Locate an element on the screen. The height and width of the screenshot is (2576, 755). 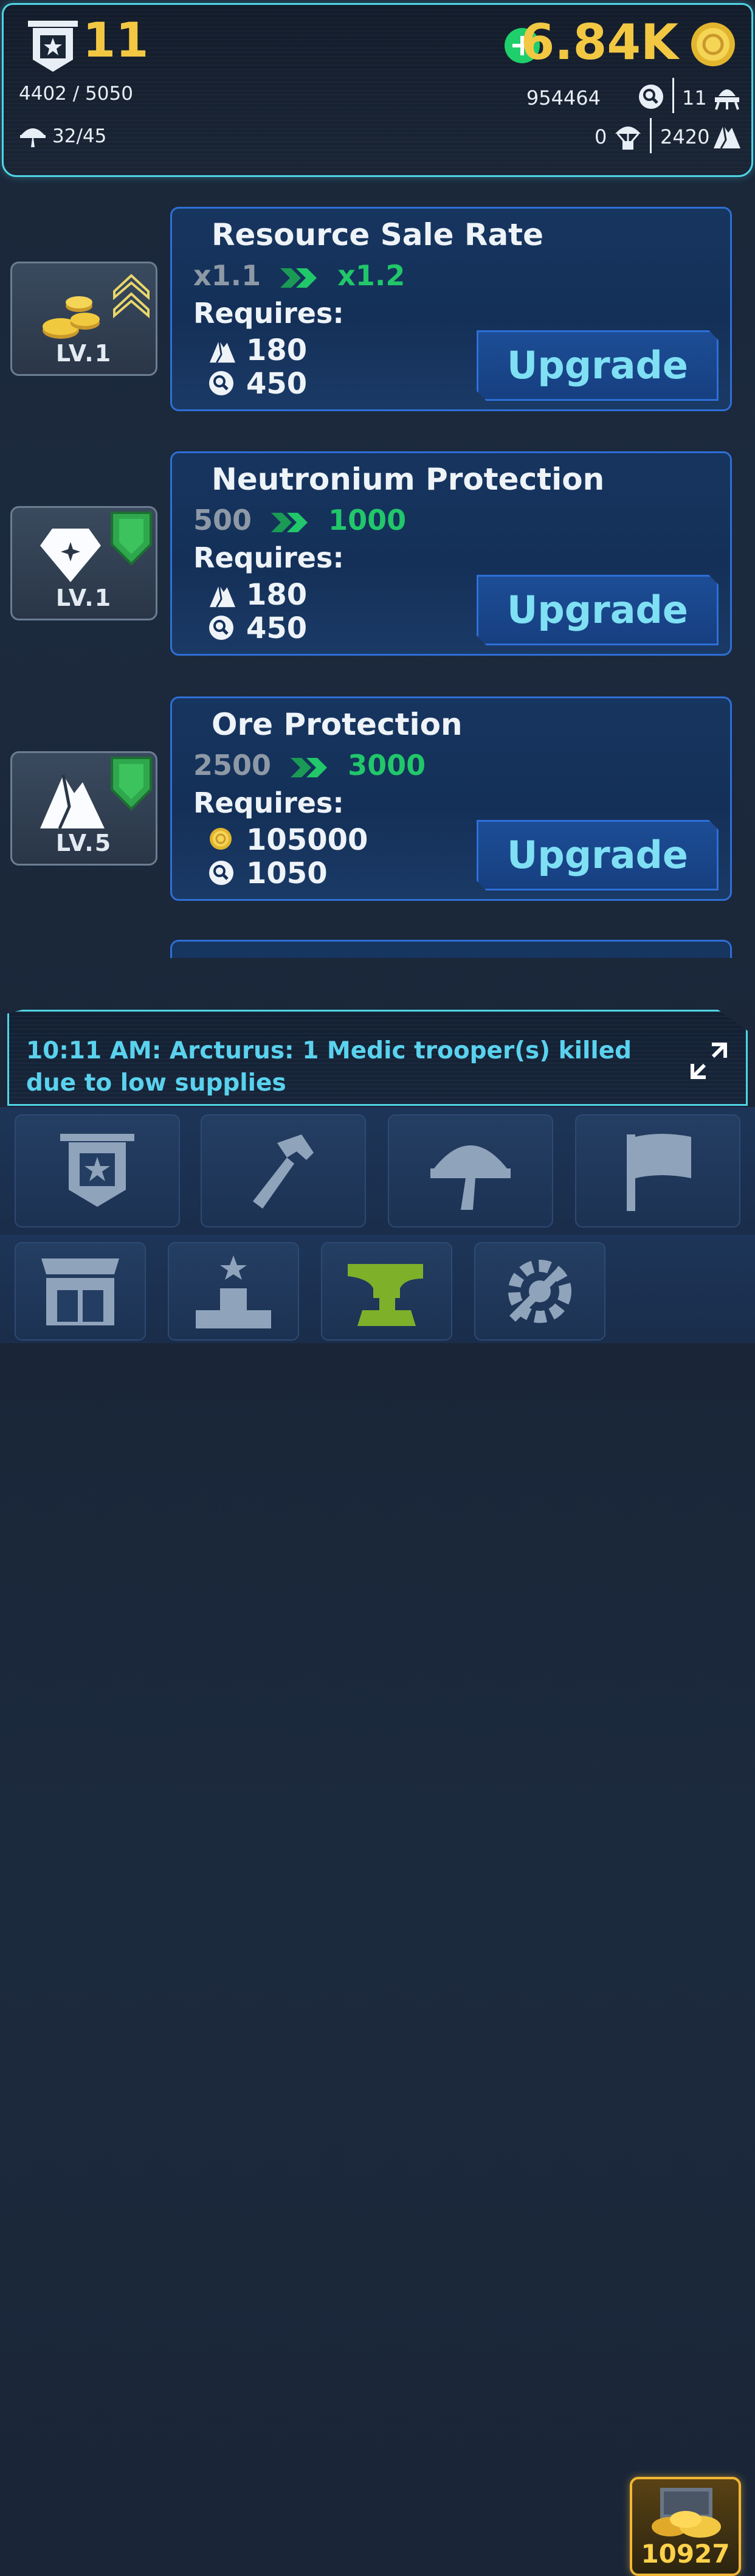
expand-icon is located at coordinates (709, 1061).